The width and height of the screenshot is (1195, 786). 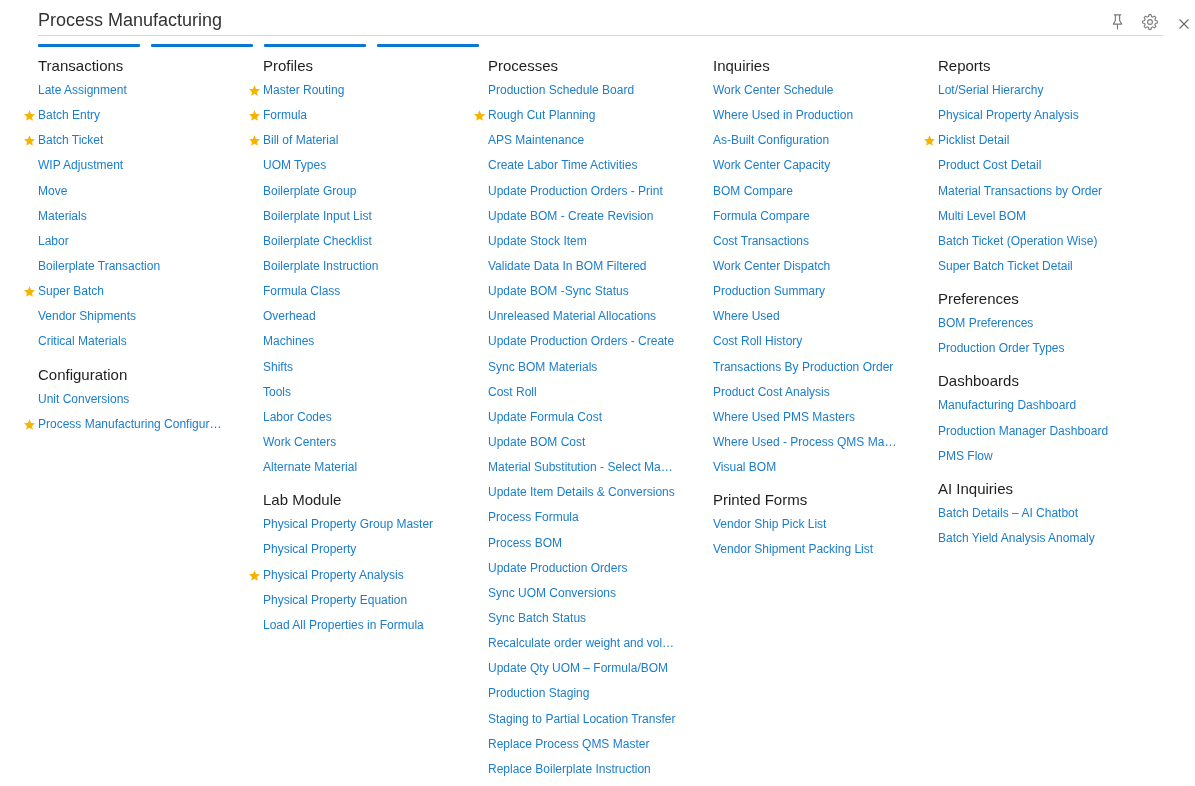 What do you see at coordinates (87, 317) in the screenshot?
I see `menu-link: Vendor Shipments` at bounding box center [87, 317].